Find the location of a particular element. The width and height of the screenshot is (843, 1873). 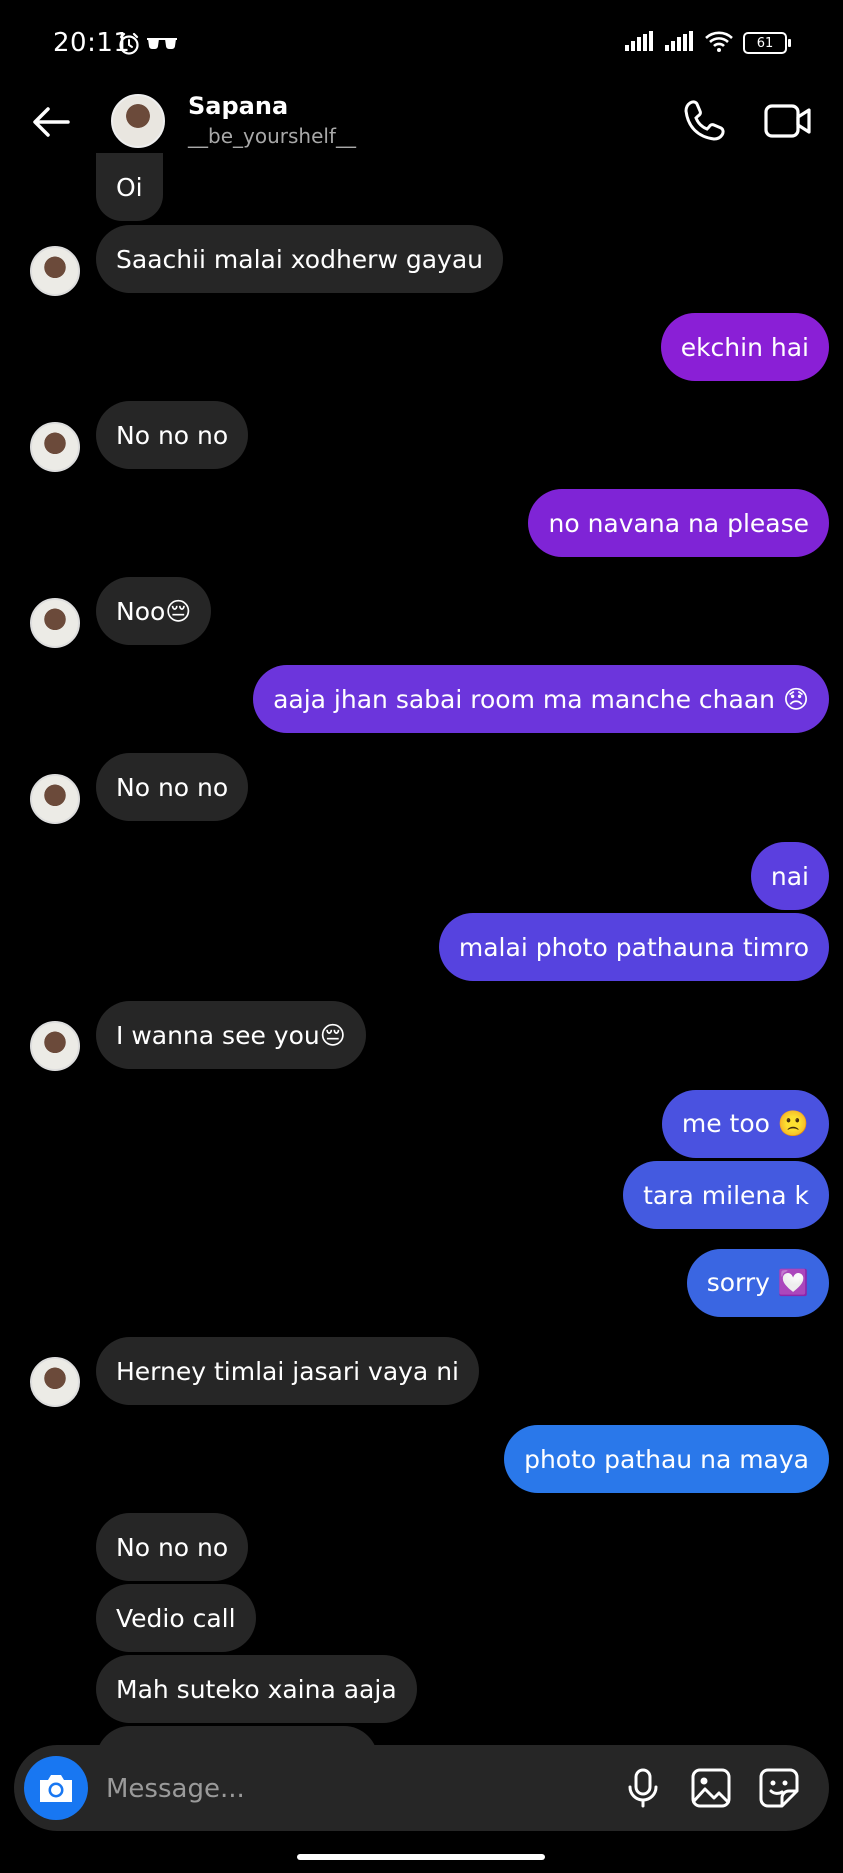

message-text: Noo😔 is located at coordinates (154, 611).